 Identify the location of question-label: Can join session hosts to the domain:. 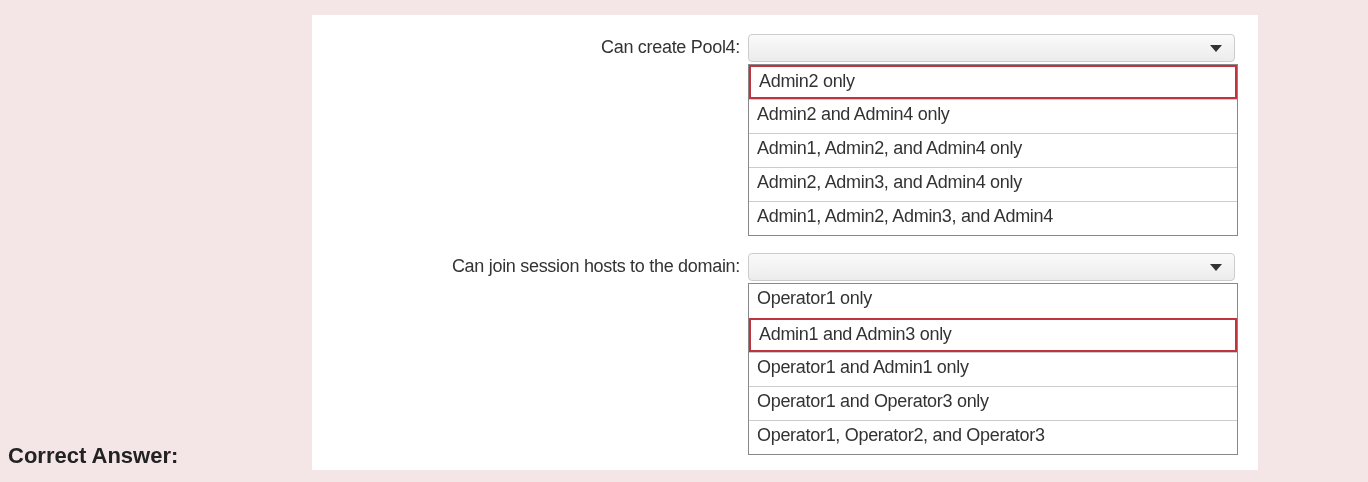
(595, 266).